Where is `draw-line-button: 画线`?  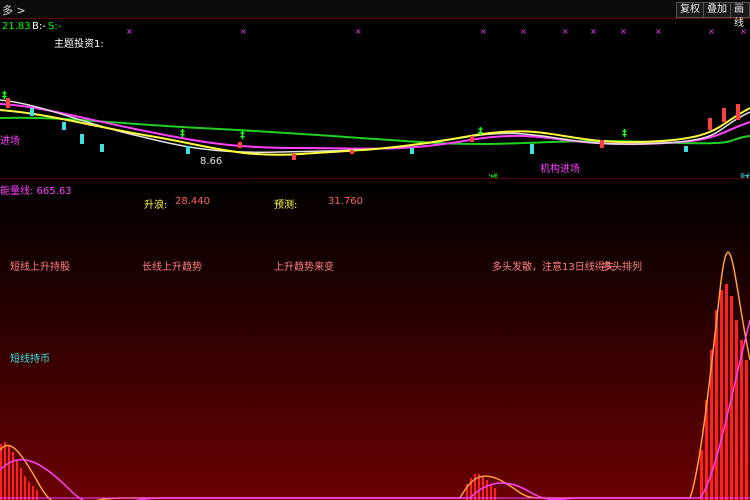
draw-line-button: 画线 is located at coordinates (740, 15).